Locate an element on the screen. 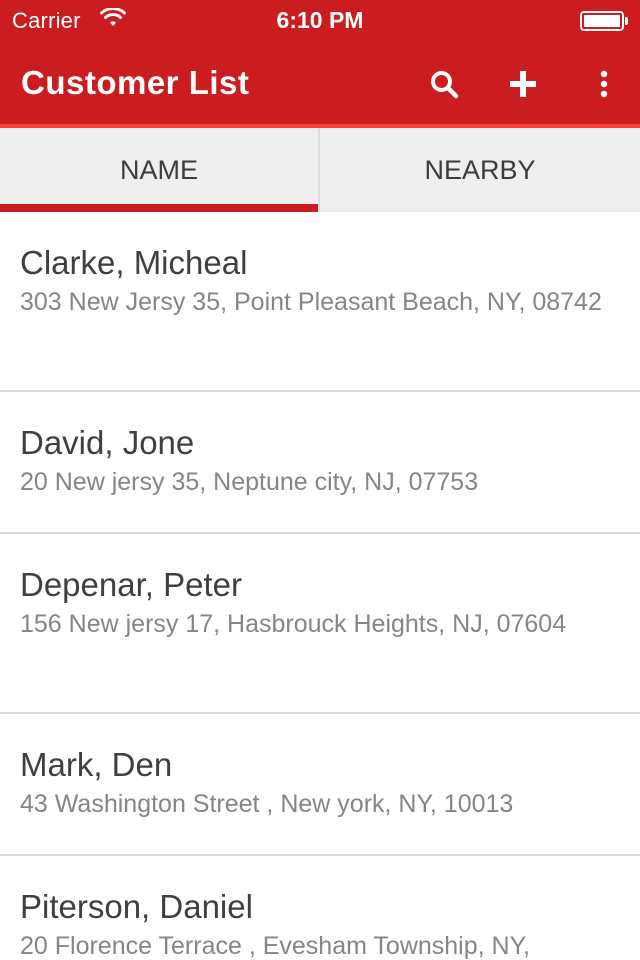 The image size is (640, 960). customer-name: Clarke, Micheal is located at coordinates (134, 262).